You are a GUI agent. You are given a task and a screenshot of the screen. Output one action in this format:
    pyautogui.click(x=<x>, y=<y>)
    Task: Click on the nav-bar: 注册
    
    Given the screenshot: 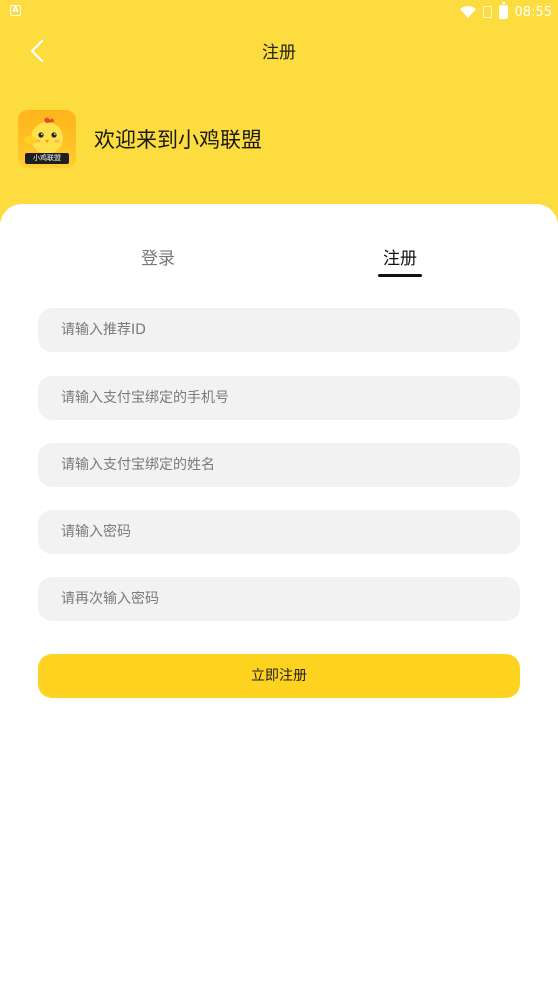 What is the action you would take?
    pyautogui.click(x=279, y=51)
    